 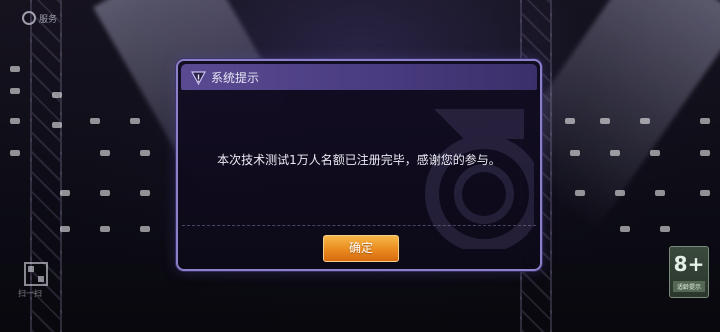 What do you see at coordinates (359, 160) in the screenshot?
I see `dialog-message: 本次技术测试1万人名额已注册完毕，感谢您的参与。` at bounding box center [359, 160].